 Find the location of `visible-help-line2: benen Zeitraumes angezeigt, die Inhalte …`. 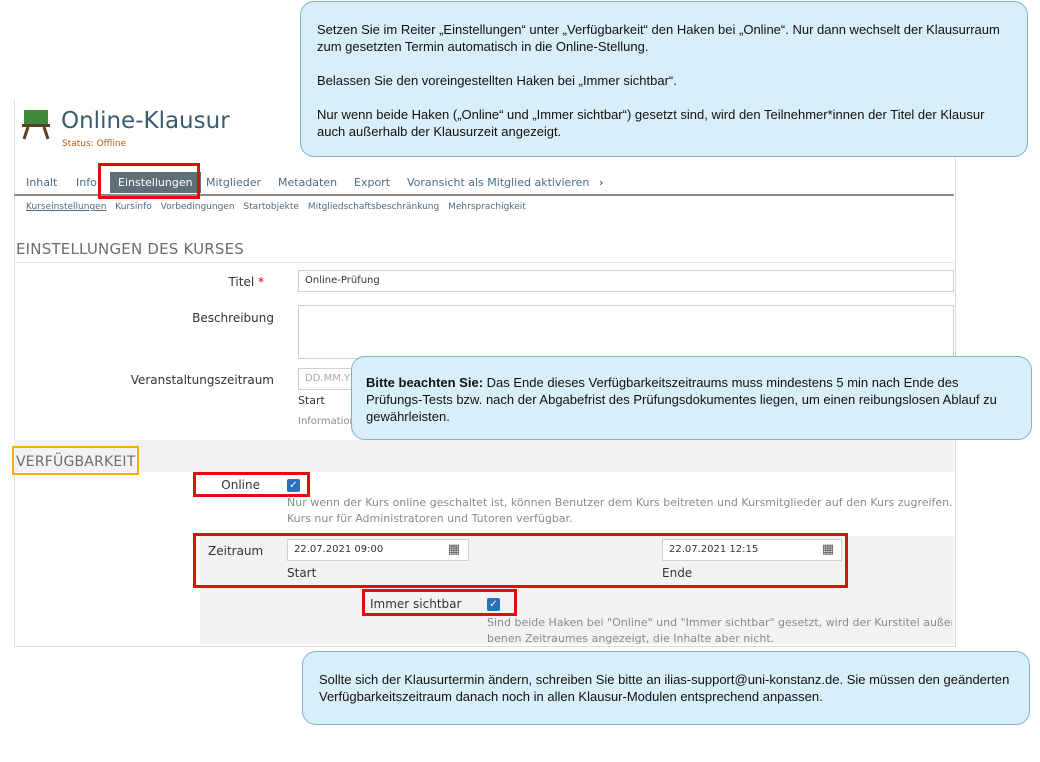

visible-help-line2: benen Zeitraumes angezeigt, die Inhalte … is located at coordinates (631, 638).